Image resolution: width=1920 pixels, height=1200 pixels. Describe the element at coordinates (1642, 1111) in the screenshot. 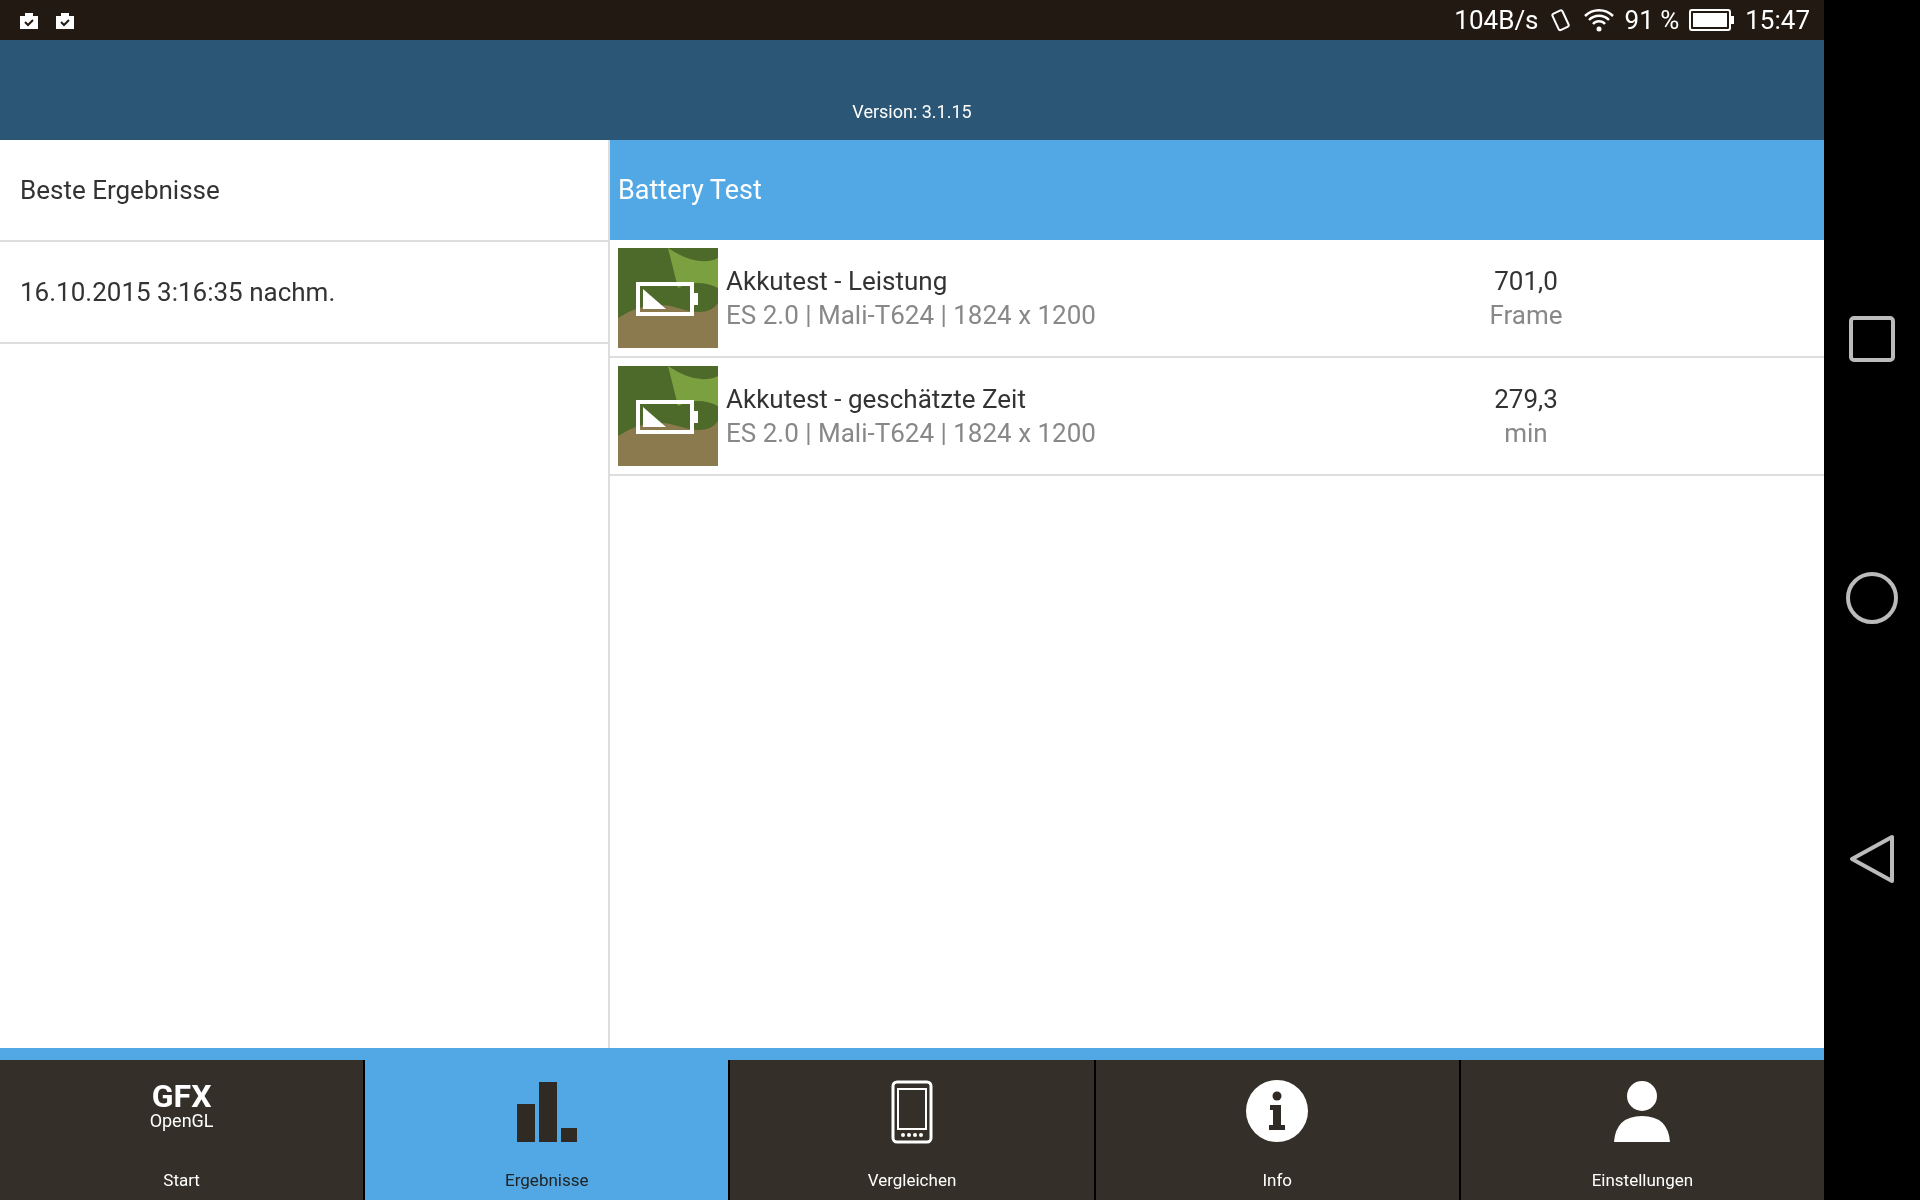

I see `person-icon` at that location.